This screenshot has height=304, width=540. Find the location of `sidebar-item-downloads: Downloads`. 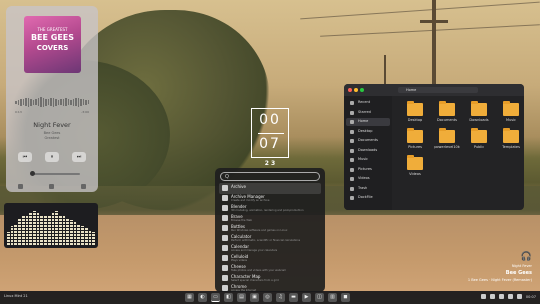

sidebar-item-downloads: Downloads is located at coordinates (368, 151).